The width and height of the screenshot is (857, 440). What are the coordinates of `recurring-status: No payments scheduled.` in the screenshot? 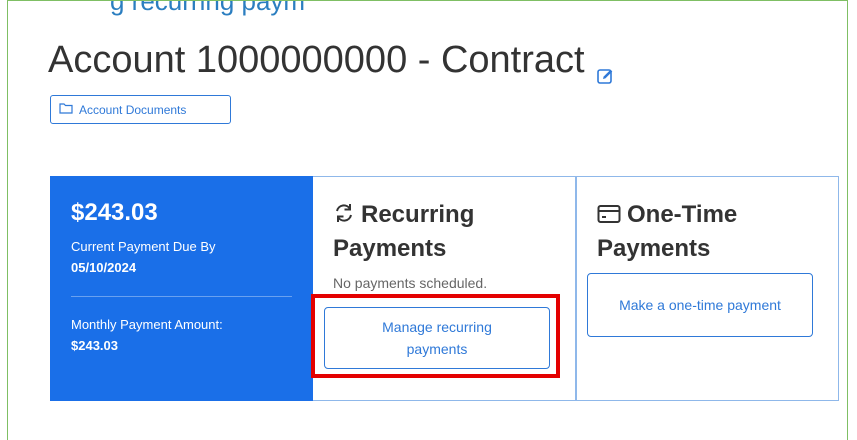 It's located at (410, 283).